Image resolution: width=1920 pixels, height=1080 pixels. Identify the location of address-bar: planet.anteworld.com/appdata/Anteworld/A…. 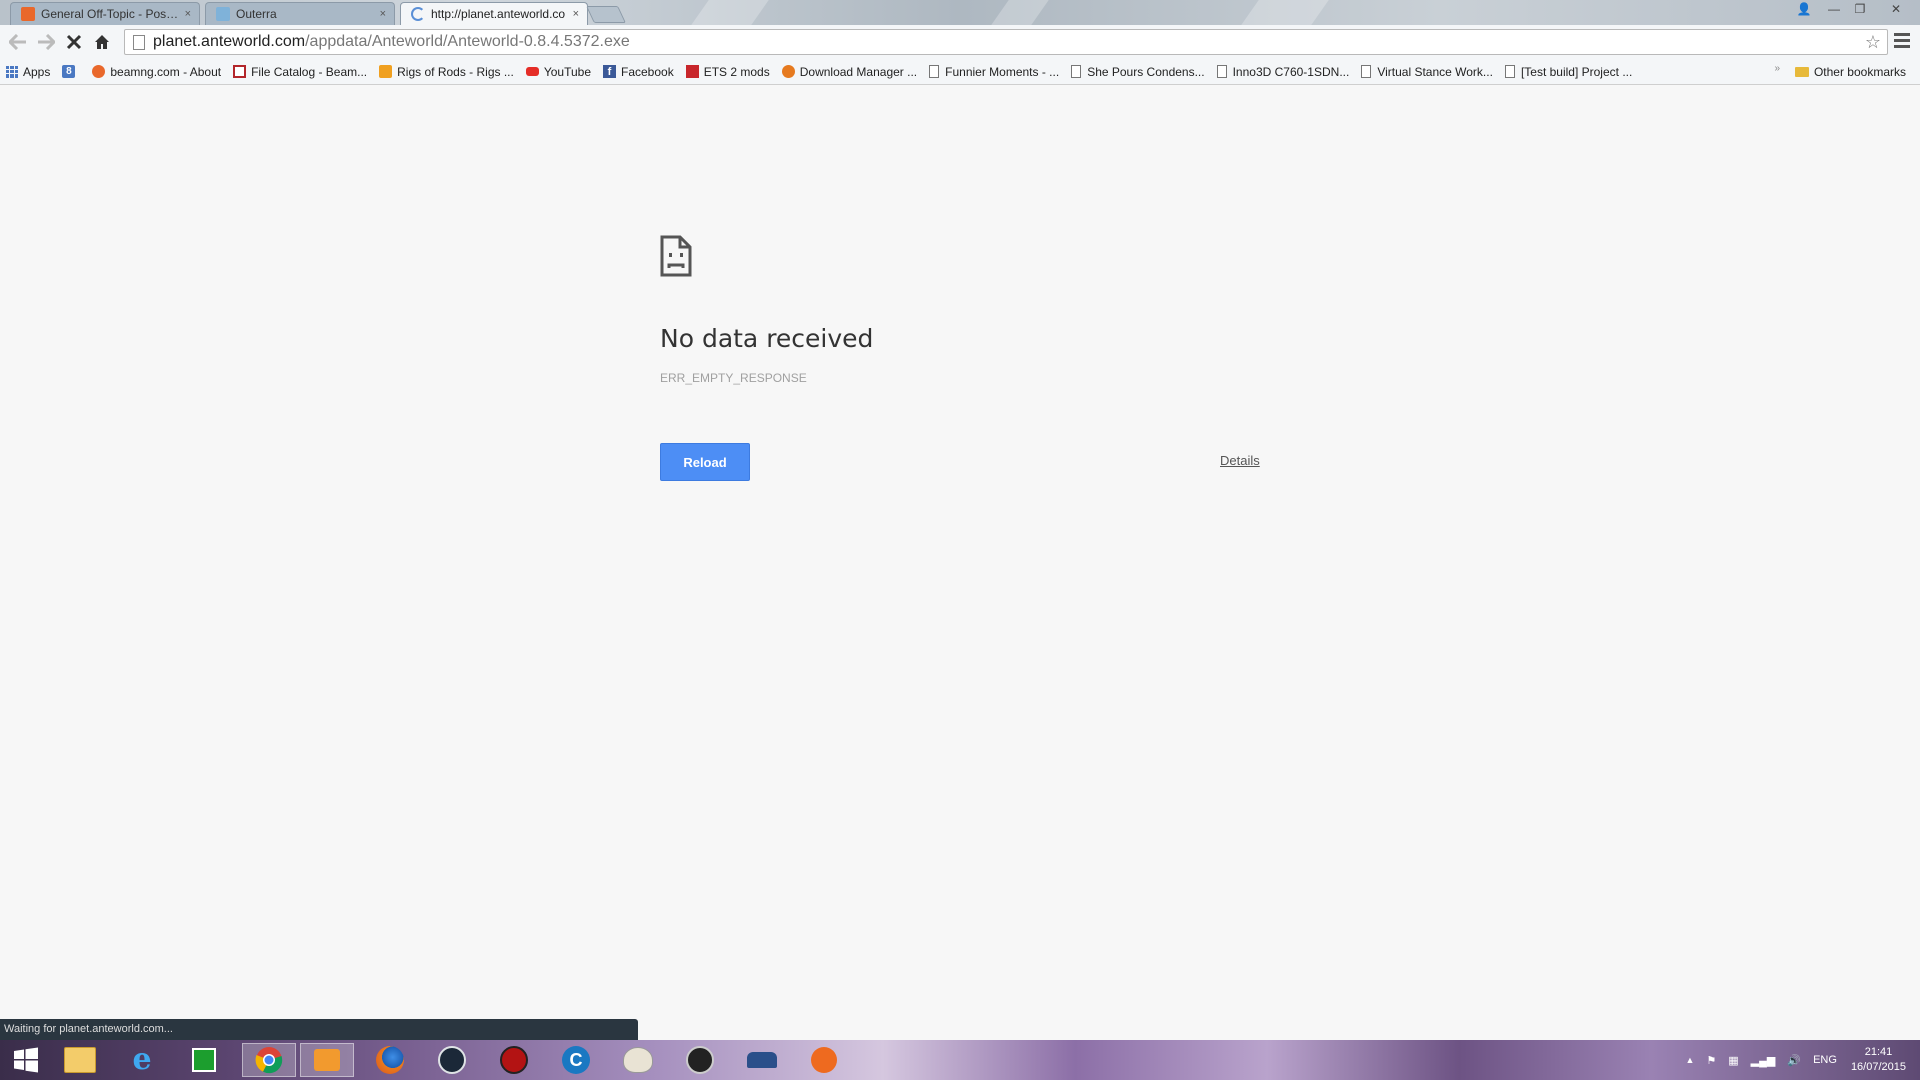
(1006, 42).